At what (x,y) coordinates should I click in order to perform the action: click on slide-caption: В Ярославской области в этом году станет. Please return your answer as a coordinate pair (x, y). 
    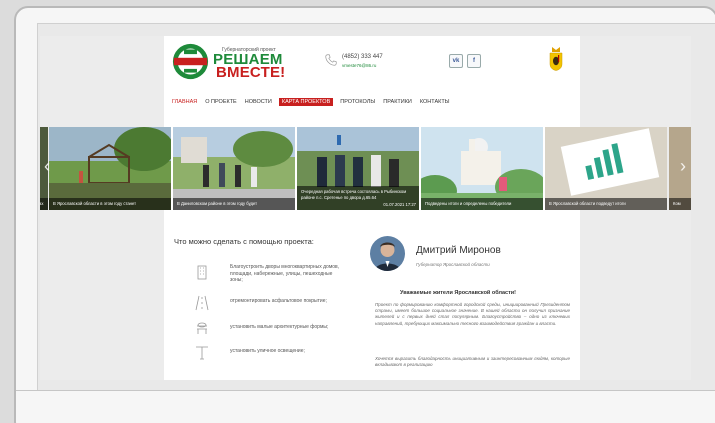
    Looking at the image, I should click on (110, 204).